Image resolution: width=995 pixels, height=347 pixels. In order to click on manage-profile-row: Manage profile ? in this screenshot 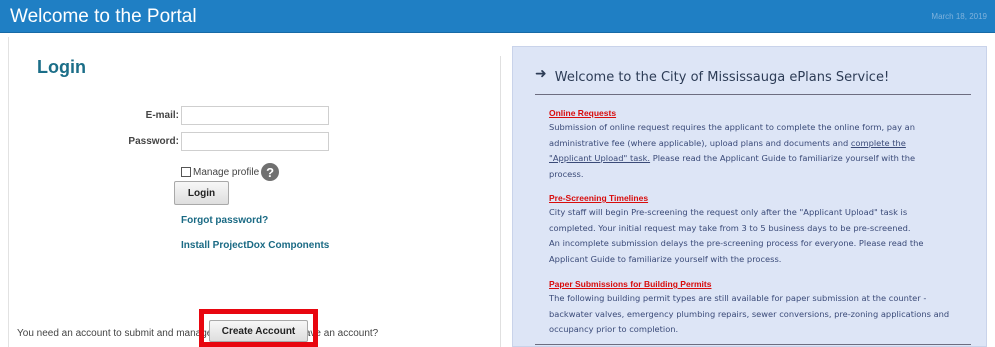, I will do `click(230, 172)`.